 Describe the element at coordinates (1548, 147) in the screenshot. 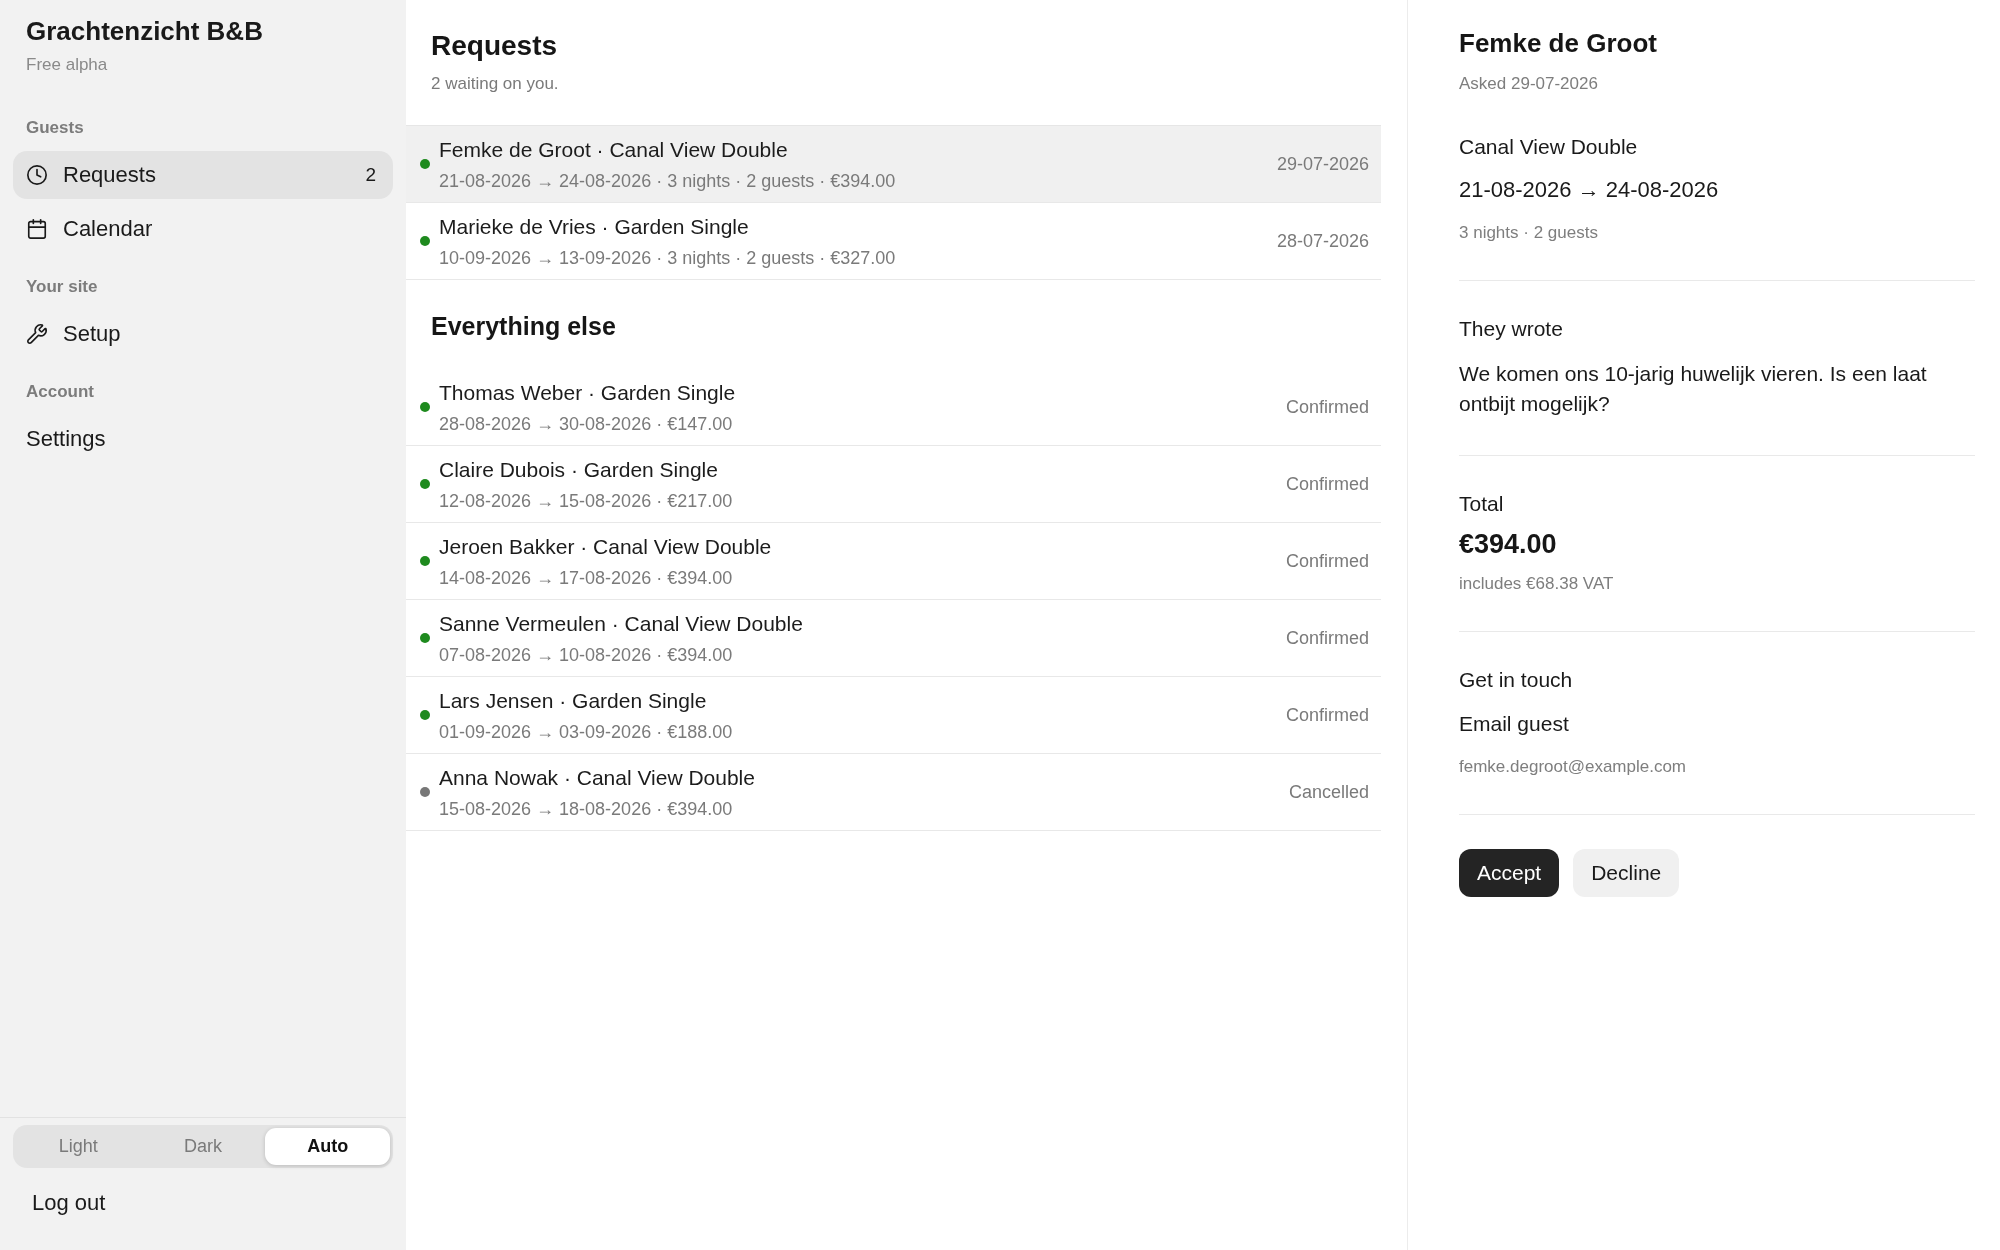

I see `room-name: Canal View Double` at that location.